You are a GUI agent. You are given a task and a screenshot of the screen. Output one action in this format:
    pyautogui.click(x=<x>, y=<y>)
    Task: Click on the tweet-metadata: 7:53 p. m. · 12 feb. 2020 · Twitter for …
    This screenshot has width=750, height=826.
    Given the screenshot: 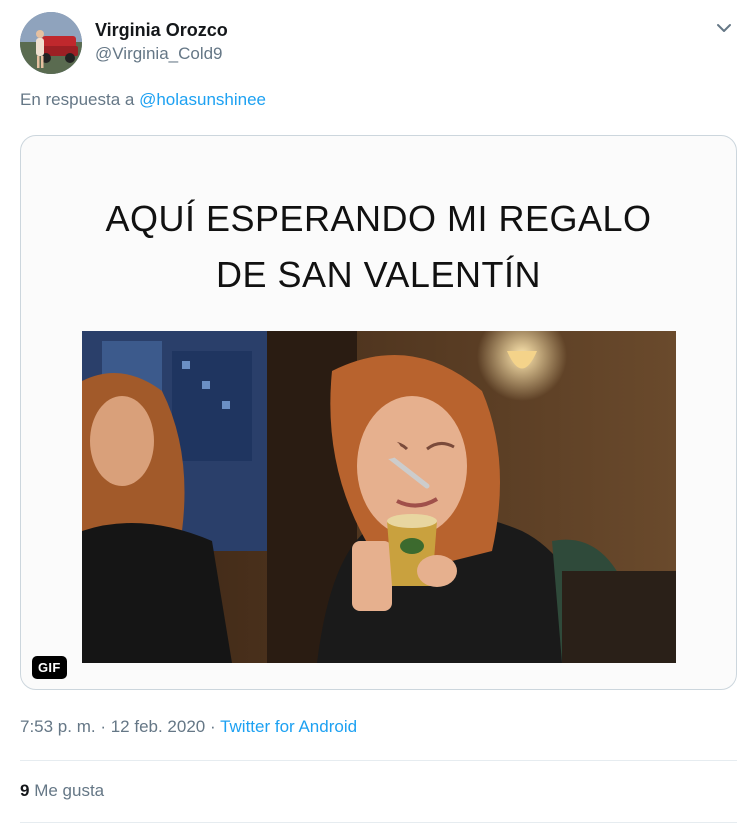 What is the action you would take?
    pyautogui.click(x=188, y=727)
    